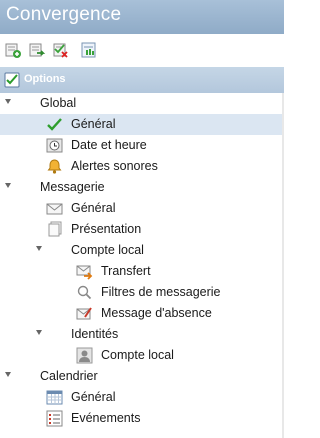  Describe the element at coordinates (109, 145) in the screenshot. I see `tree-item-label: Date et heure` at that location.